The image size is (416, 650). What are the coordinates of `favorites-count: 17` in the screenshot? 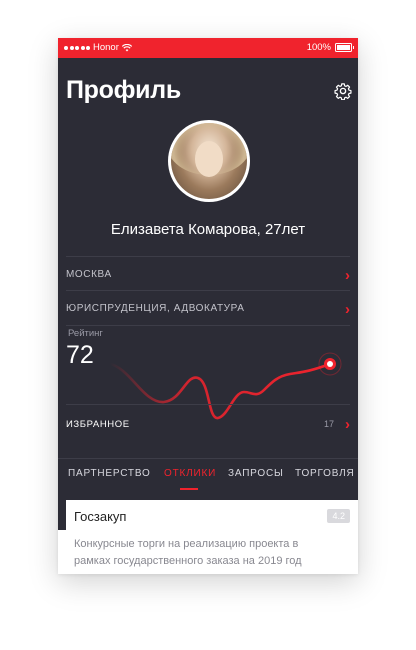 It's located at (328, 424).